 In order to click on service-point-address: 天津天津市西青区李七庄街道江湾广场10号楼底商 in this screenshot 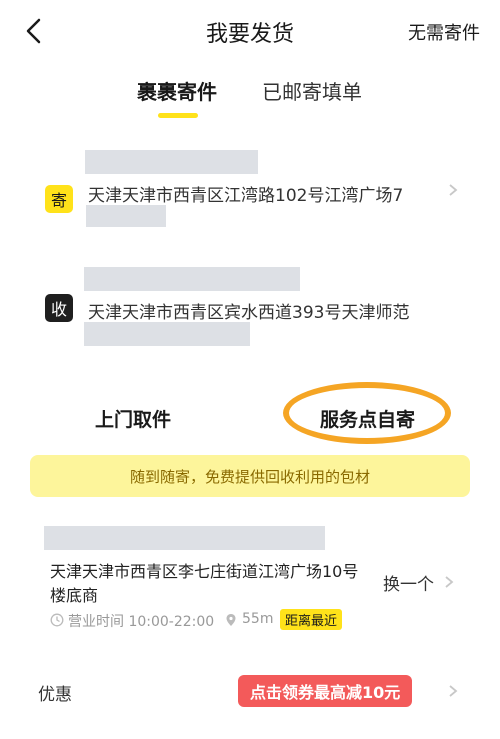, I will do `click(204, 583)`.